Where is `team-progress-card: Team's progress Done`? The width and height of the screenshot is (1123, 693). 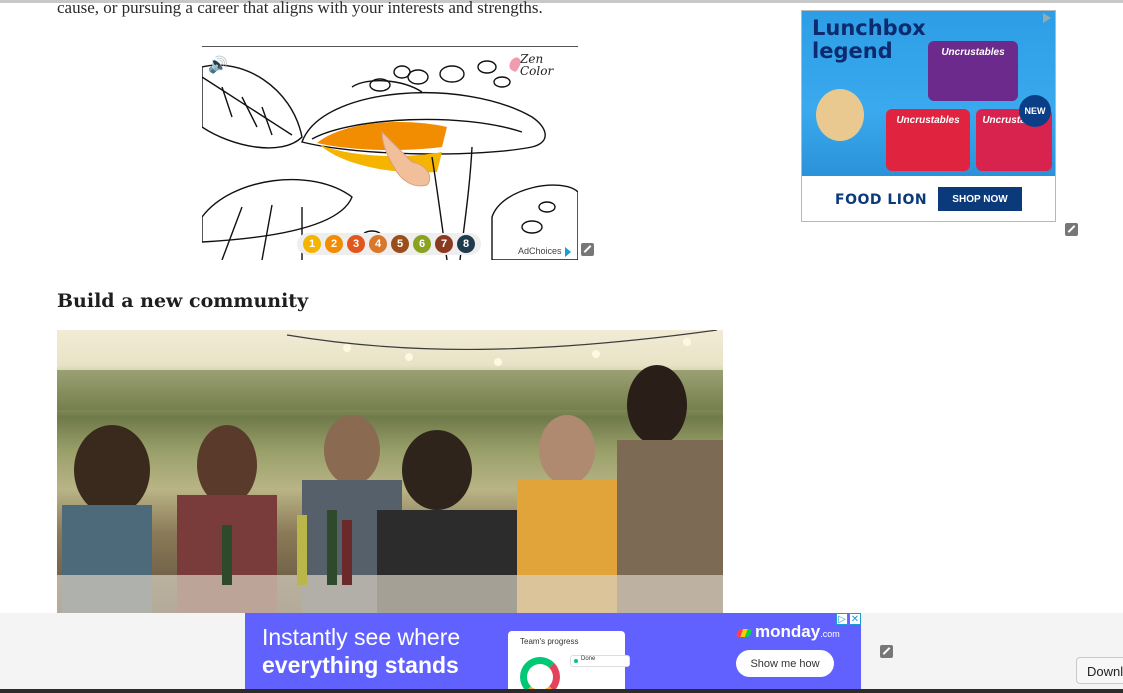
team-progress-card: Team's progress Done is located at coordinates (569, 662).